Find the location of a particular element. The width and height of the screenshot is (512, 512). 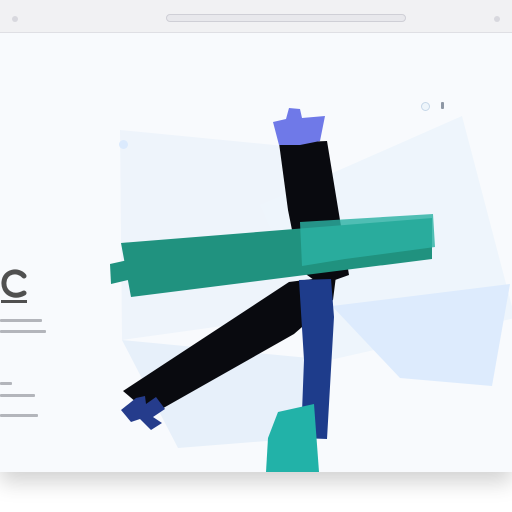

lavender-top-cap is located at coordinates (299, 126).